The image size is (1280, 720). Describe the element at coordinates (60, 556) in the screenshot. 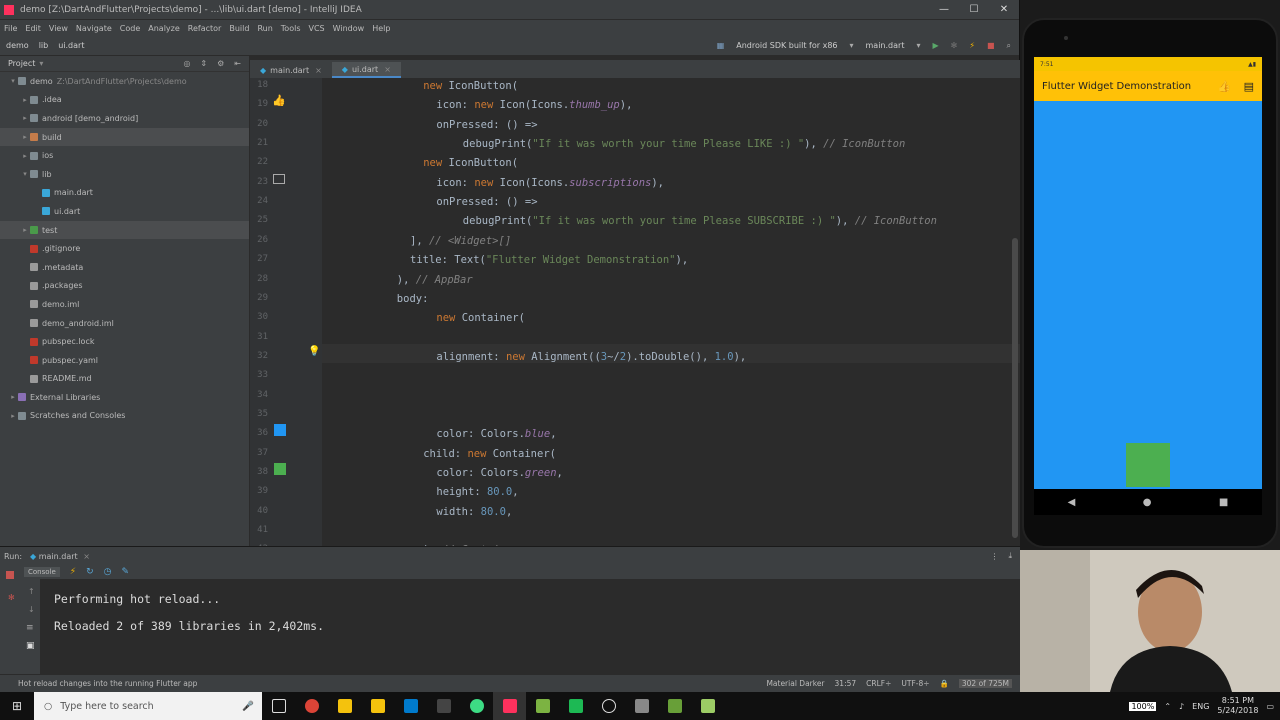

I see `run-tab-main-dart: ◆ main.dart ×` at that location.